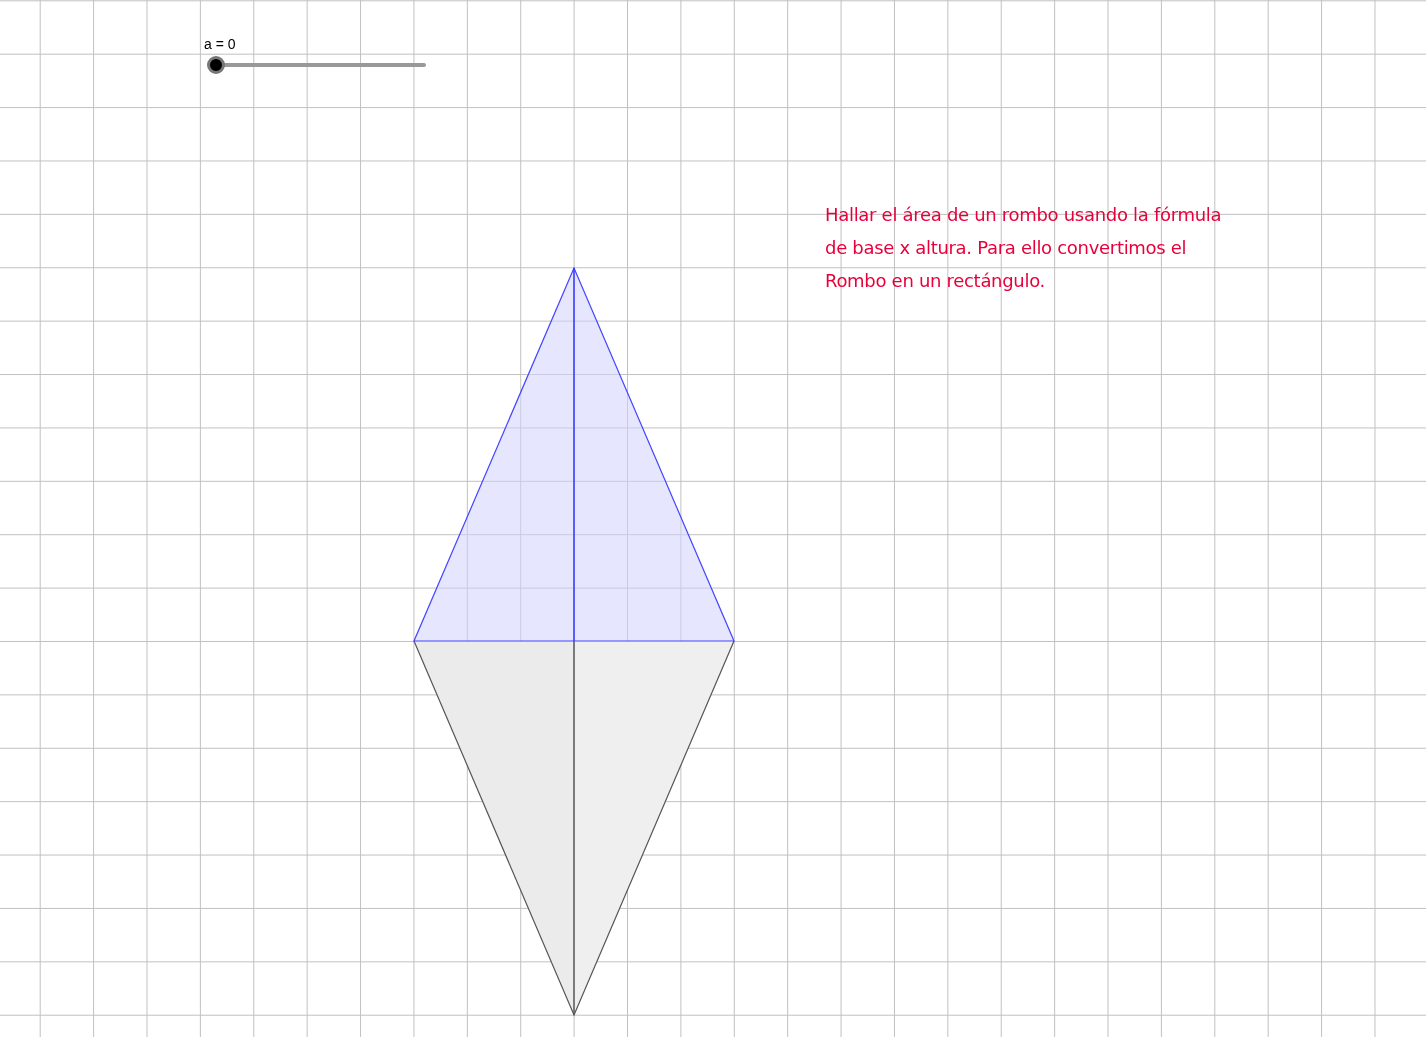 This screenshot has height=1037, width=1426. I want to click on slider, so click(316, 65).